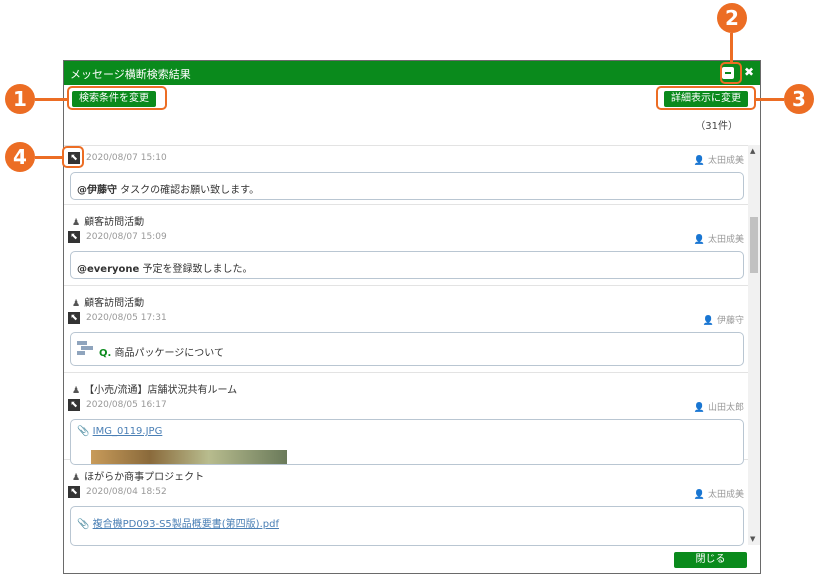 The image size is (819, 576). I want to click on window-title: メッセージ横断検索結果, so click(130, 74).